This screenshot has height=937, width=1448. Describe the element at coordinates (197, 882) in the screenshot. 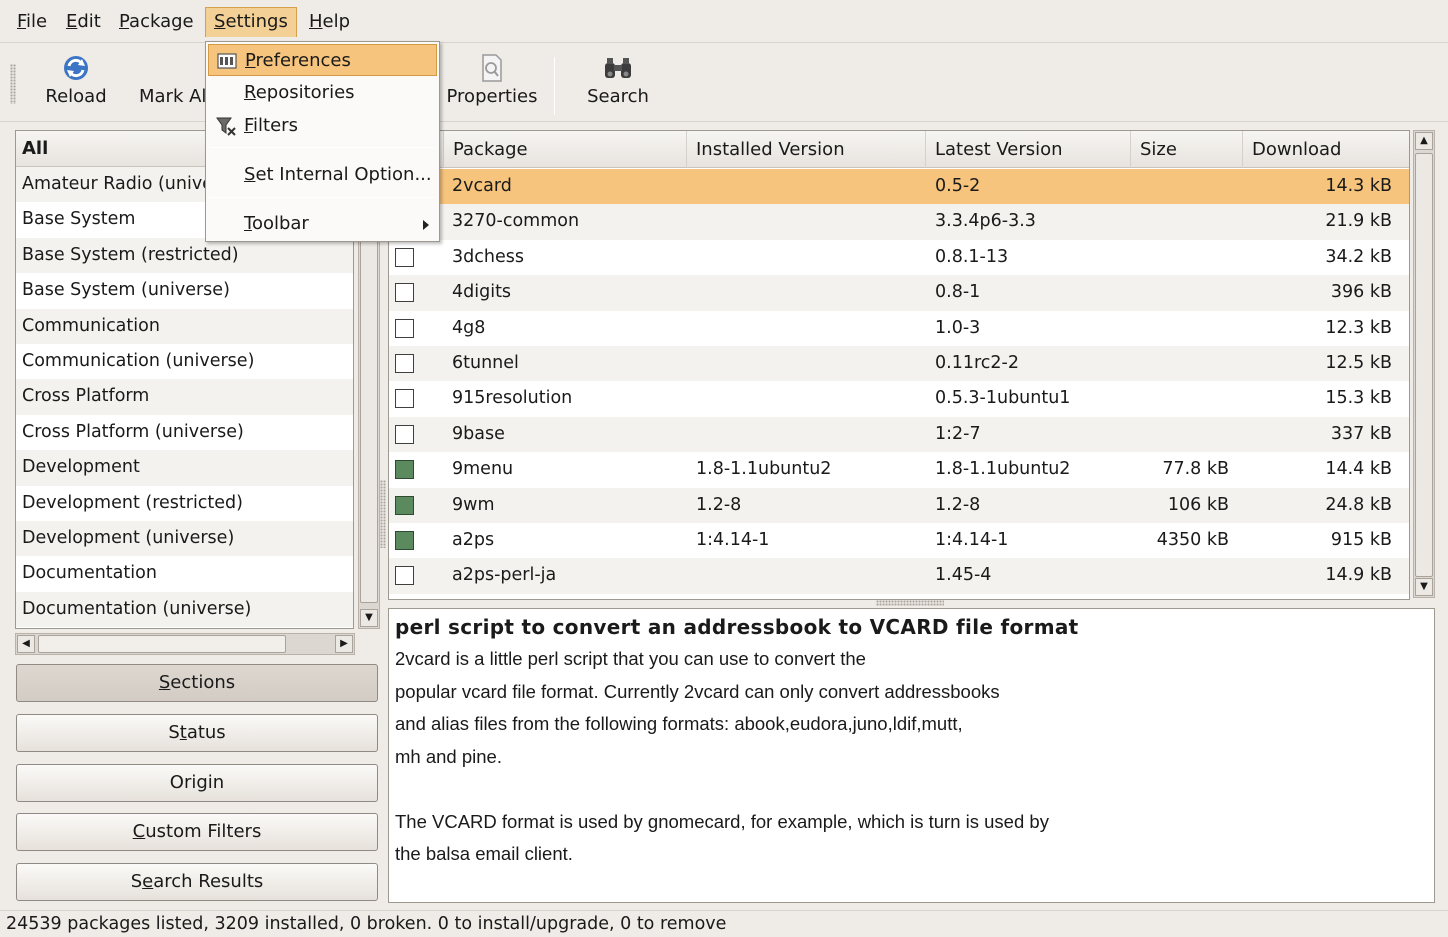

I see `search-results-button: Search Results` at that location.